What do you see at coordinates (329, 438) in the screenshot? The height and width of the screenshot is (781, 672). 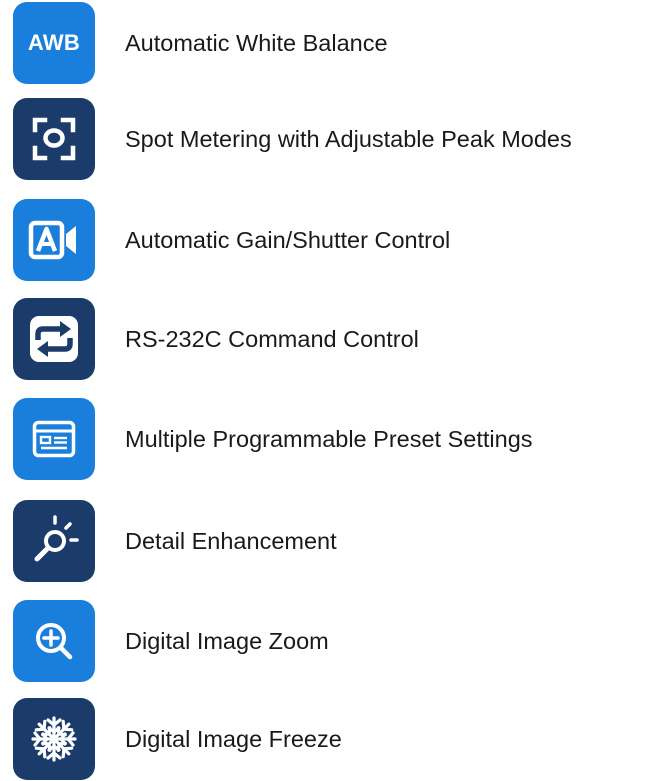 I see `feature-label: Multiple Programmable Preset Settings` at bounding box center [329, 438].